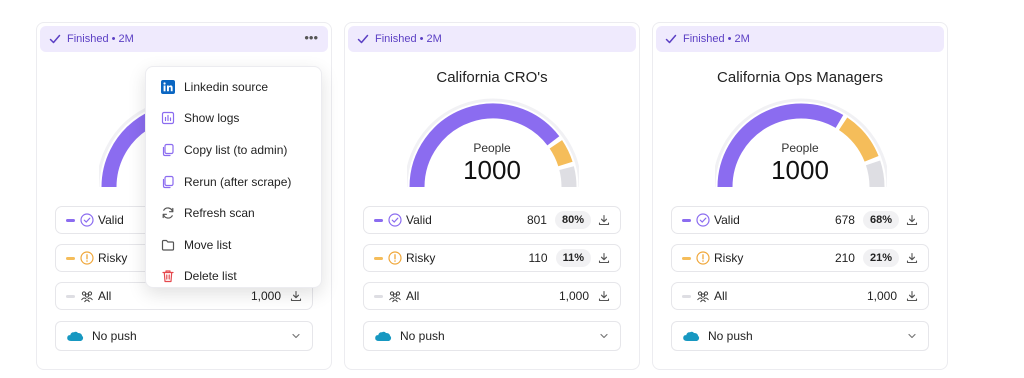  Describe the element at coordinates (536, 220) in the screenshot. I see `valid-count: 801` at that location.